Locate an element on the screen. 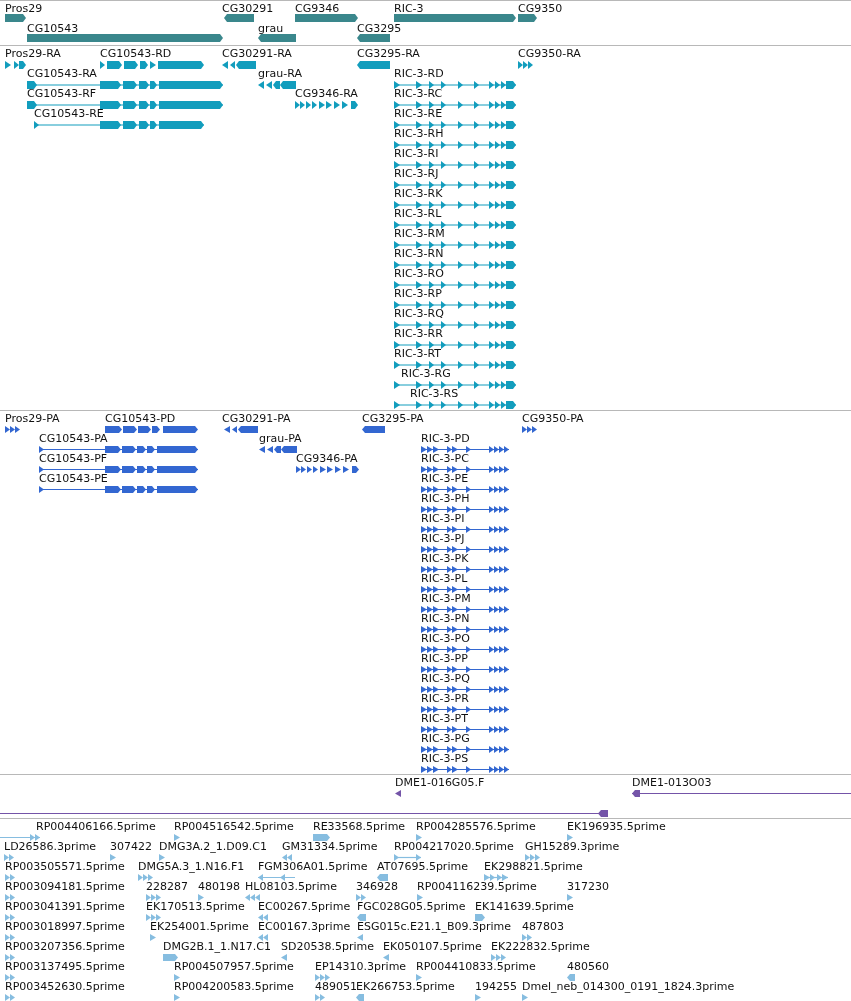  feature-label: SD20538.5prime is located at coordinates (327, 946).